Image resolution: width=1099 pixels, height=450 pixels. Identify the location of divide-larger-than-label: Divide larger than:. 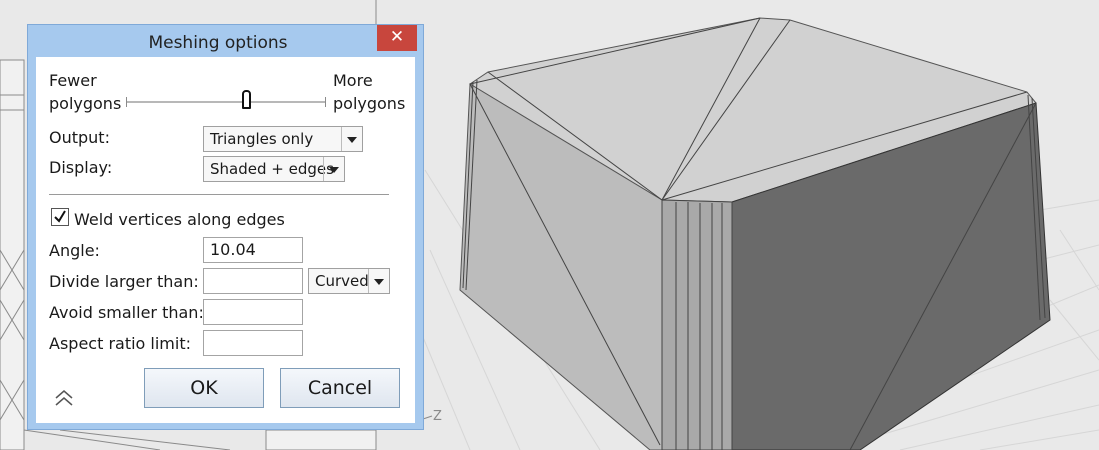
(124, 281).